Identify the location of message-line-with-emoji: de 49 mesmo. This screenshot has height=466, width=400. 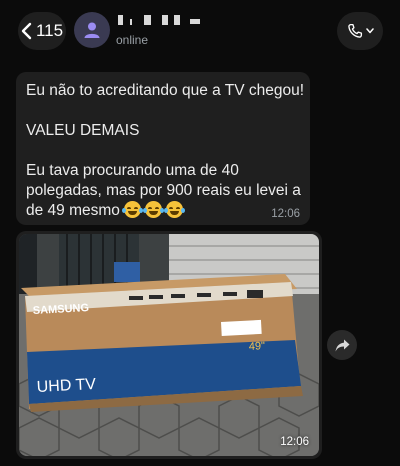
(163, 211).